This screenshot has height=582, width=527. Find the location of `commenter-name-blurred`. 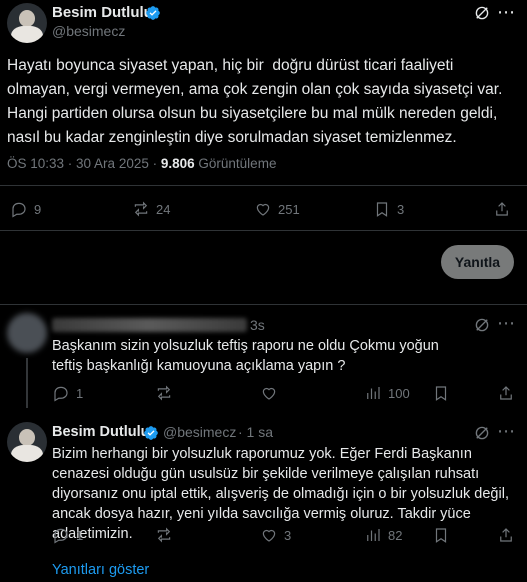

commenter-name-blurred is located at coordinates (149, 325).